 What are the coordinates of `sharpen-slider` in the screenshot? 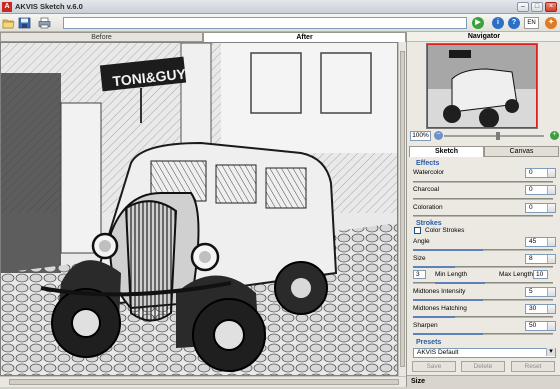 It's located at (483, 334).